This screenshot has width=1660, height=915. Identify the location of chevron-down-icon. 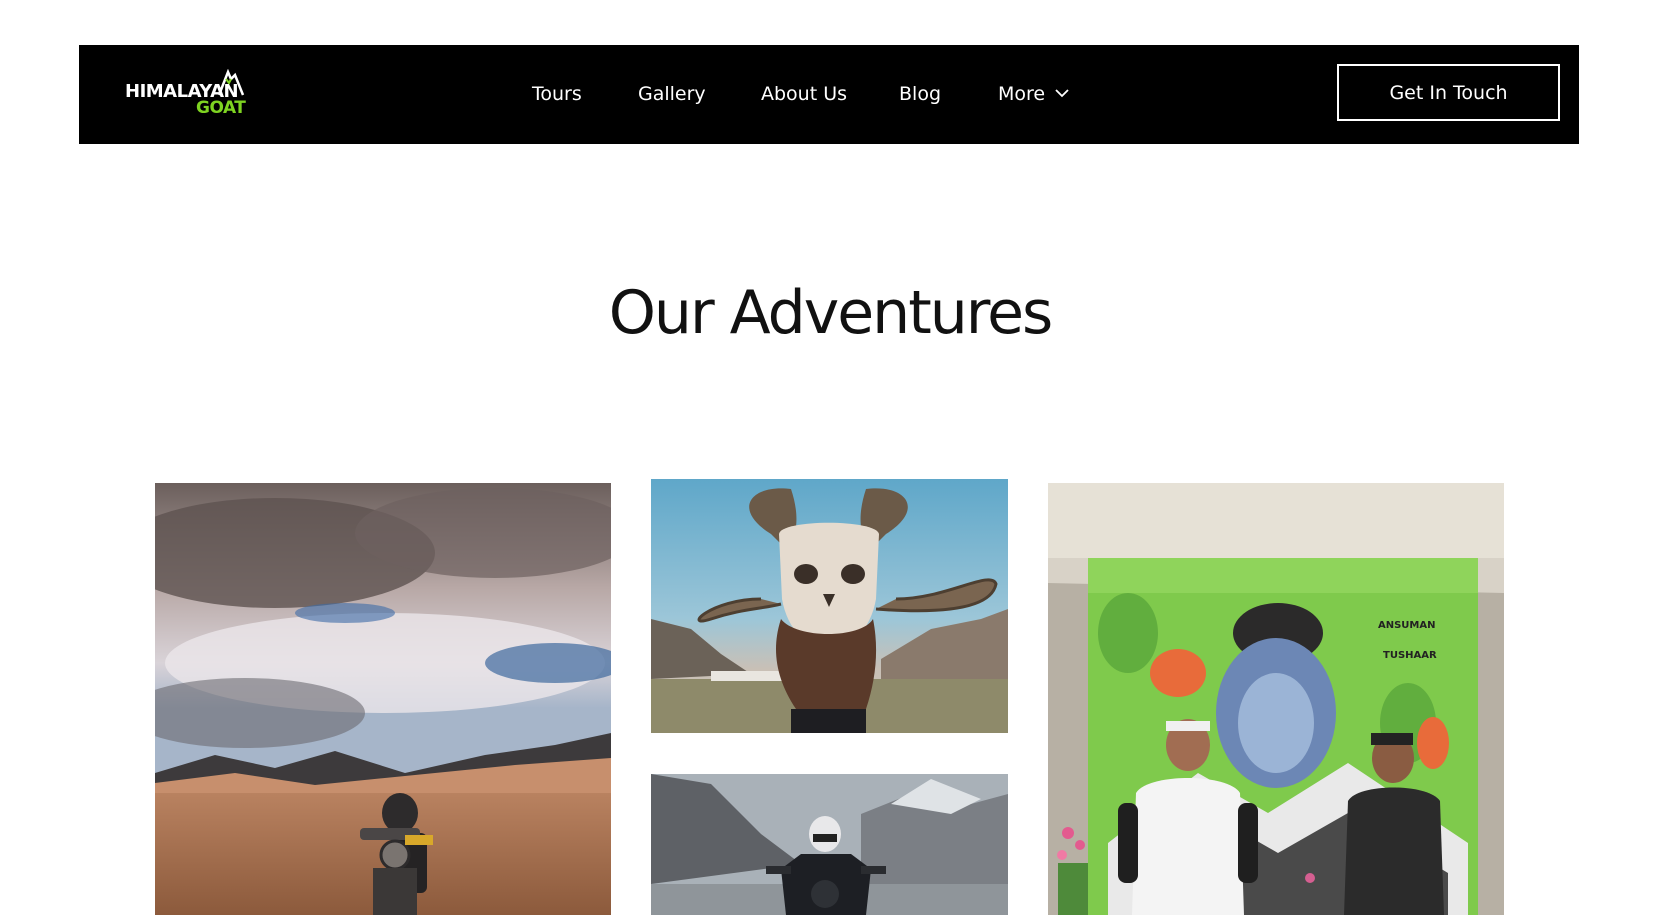
(1062, 93).